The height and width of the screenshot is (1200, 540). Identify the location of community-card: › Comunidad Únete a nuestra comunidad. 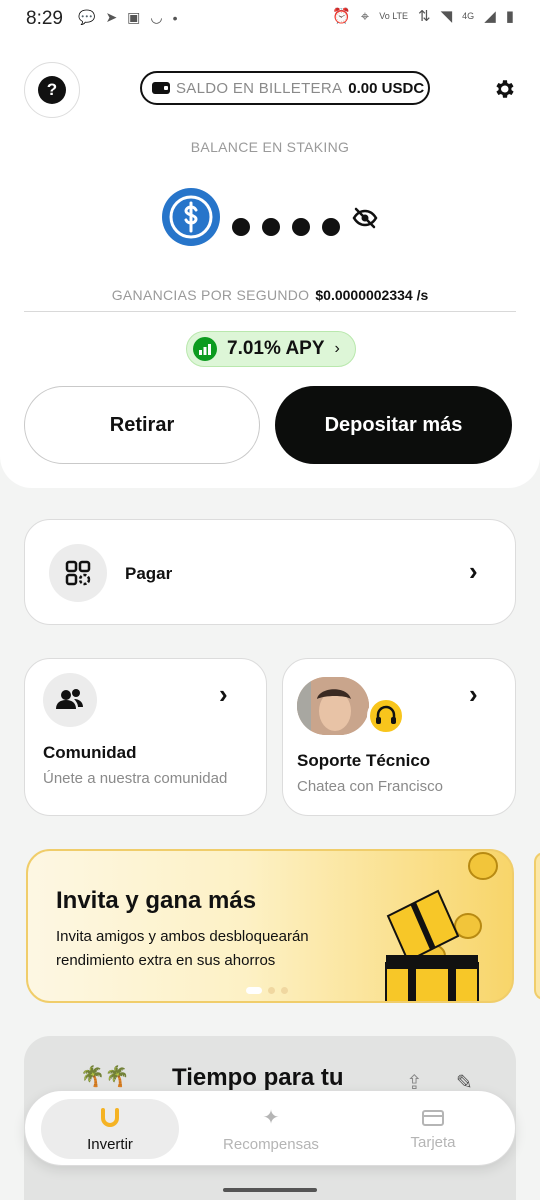
(145, 737).